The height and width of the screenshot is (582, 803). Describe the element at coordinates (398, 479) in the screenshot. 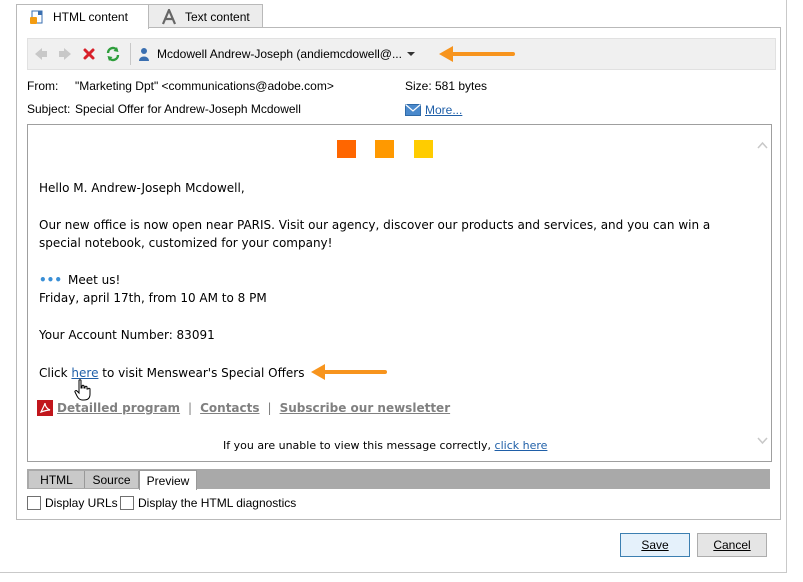

I see `view-mode-tabs: HTML Source Preview` at that location.